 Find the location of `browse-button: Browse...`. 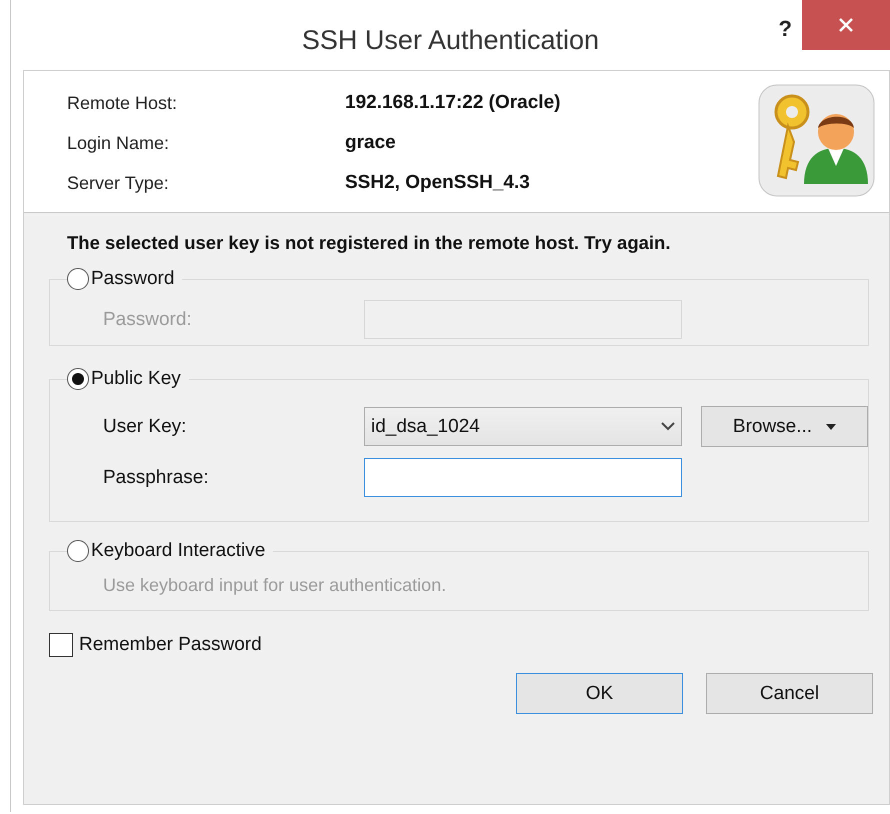

browse-button: Browse... is located at coordinates (784, 426).